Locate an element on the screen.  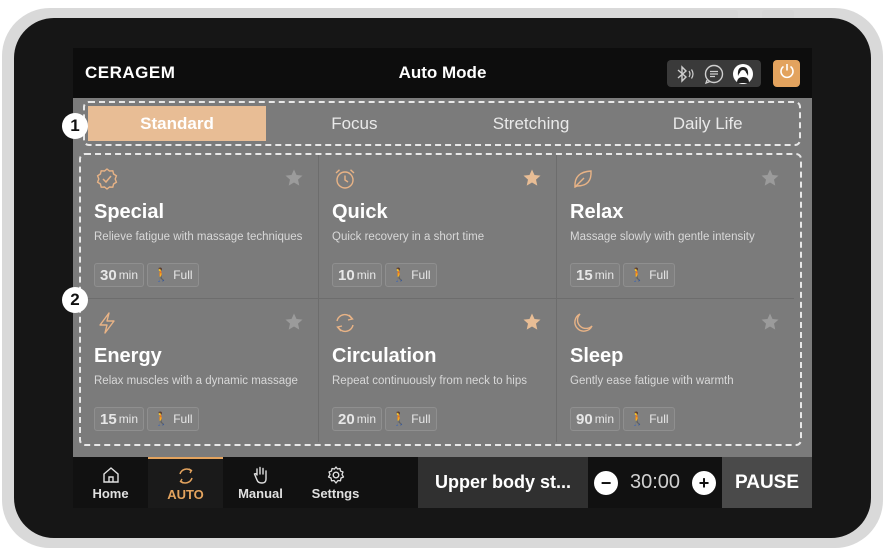
nav-settings: Settngs is located at coordinates (335, 482).